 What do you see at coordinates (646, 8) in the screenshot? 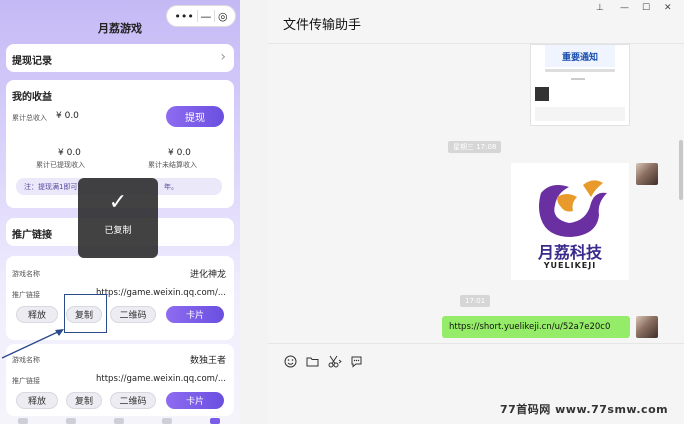
I see `maximize-icon: ☐` at bounding box center [646, 8].